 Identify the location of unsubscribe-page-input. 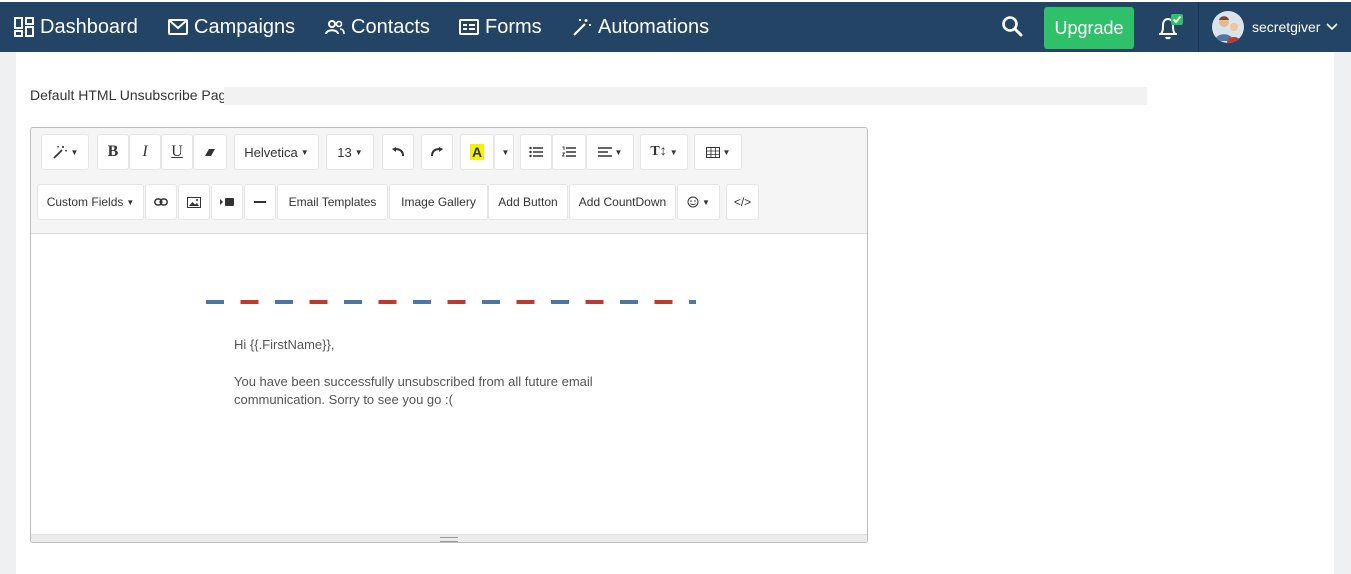
(685, 96).